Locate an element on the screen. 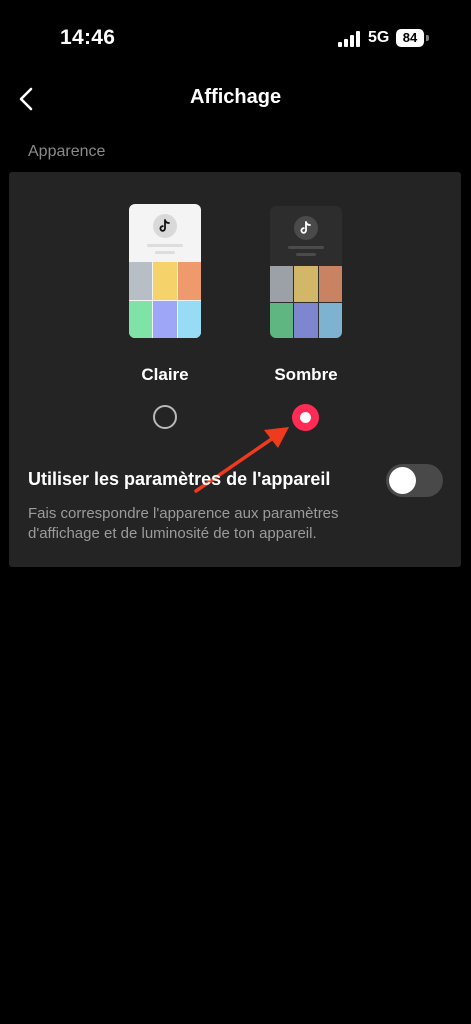  dark-theme-preview is located at coordinates (306, 272).